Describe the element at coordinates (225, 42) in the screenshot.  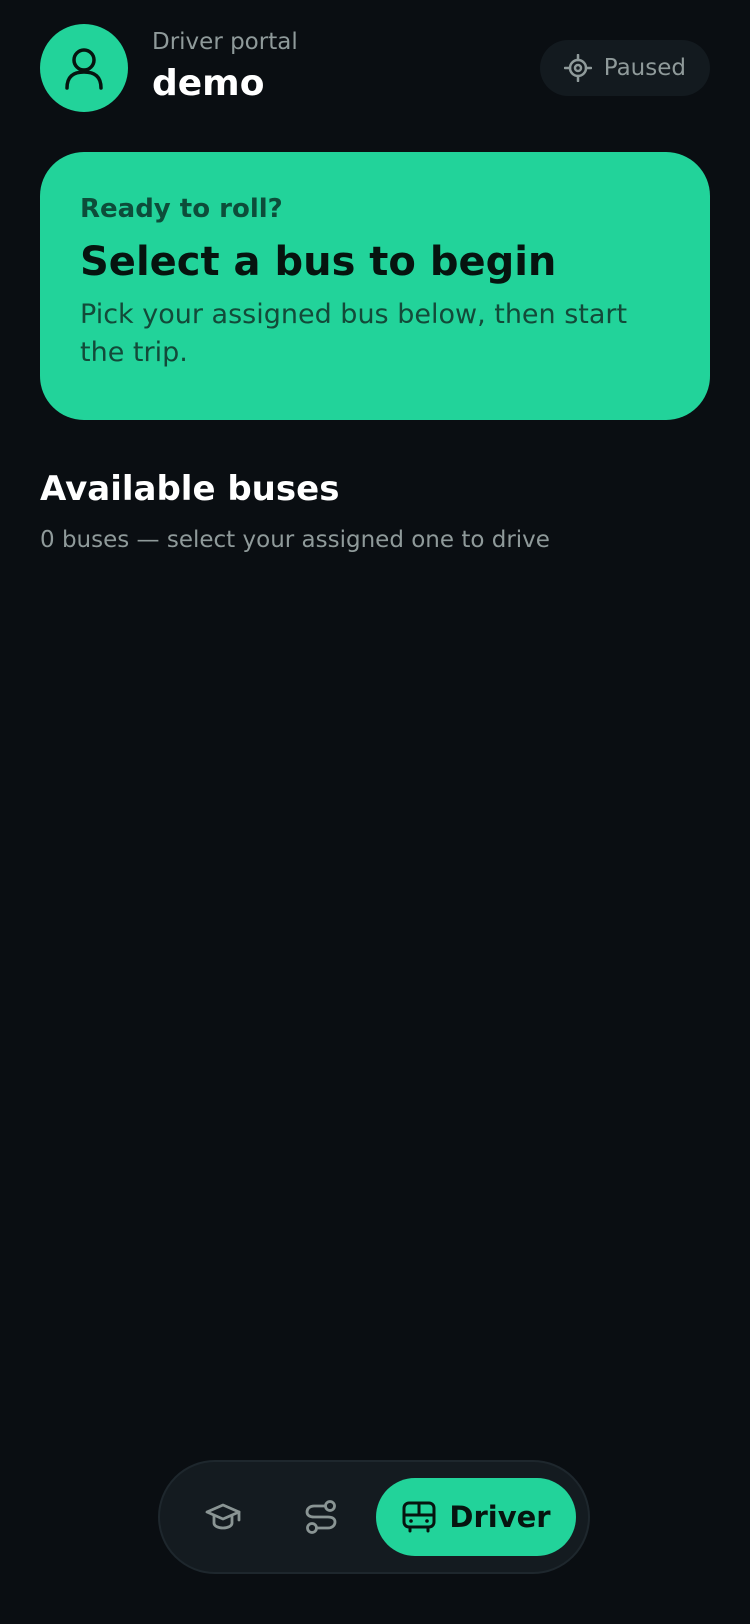
I see `portal-label: Driver portal` at that location.